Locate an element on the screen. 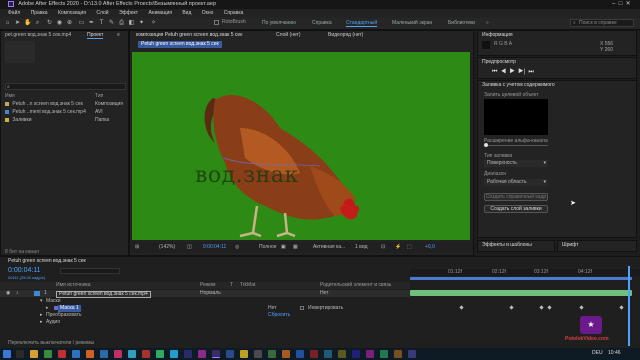  project-search-input: ⌕ is located at coordinates (65, 86).